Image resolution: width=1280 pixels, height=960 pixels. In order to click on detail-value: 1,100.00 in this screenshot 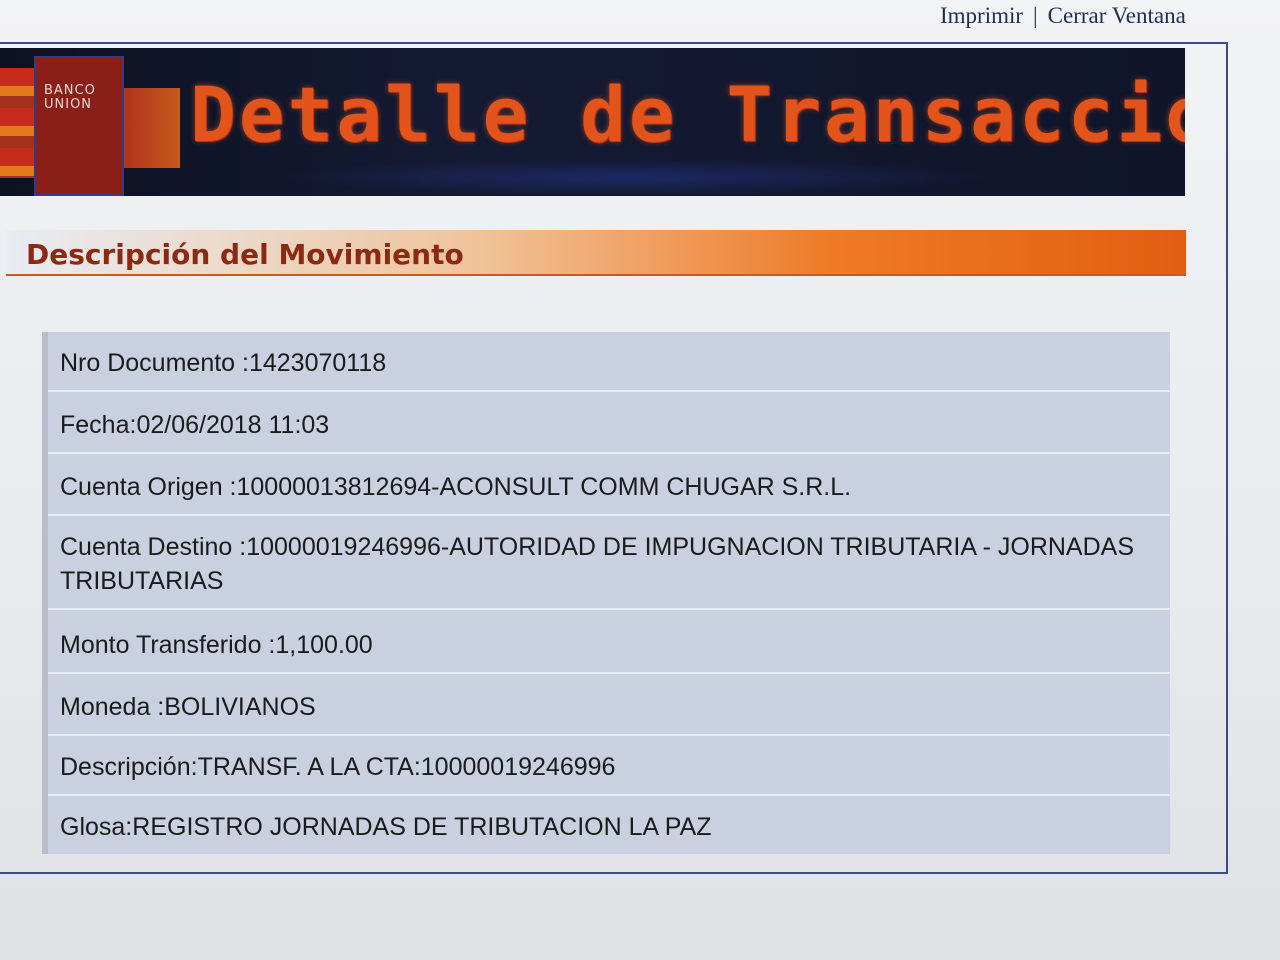, I will do `click(324, 645)`.